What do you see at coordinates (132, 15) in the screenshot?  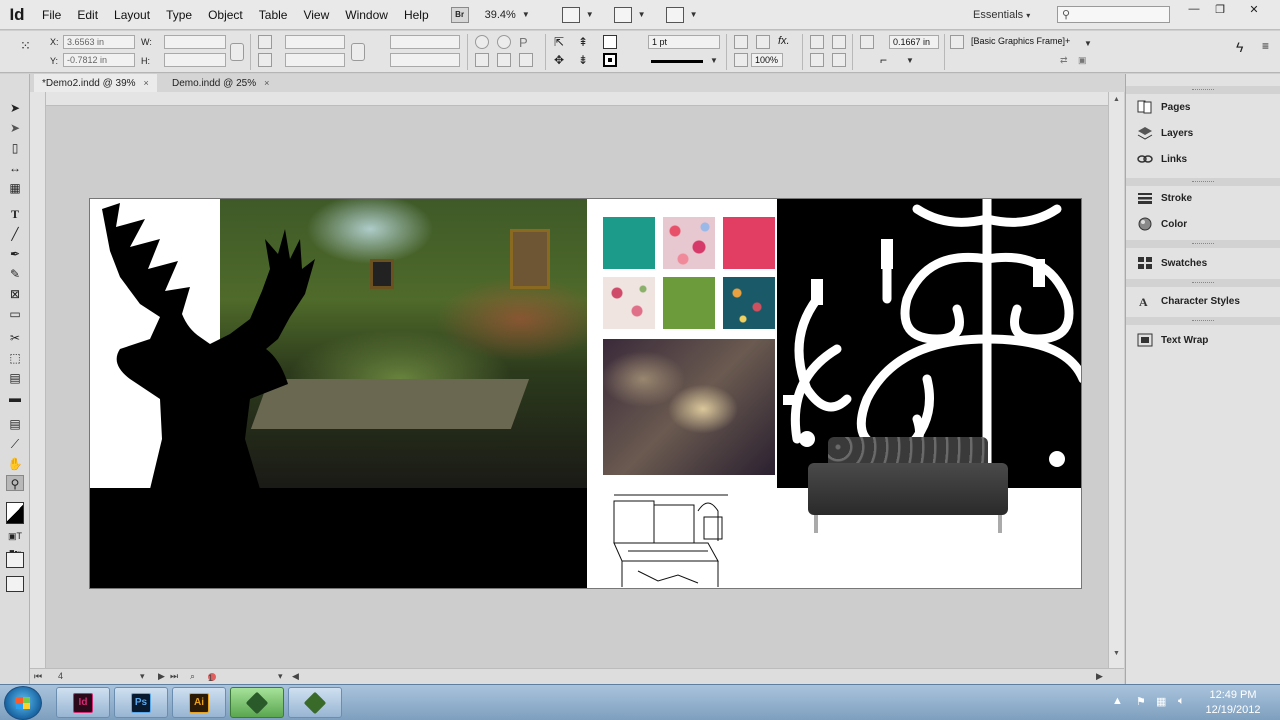 I see `menu-layout: Layout` at bounding box center [132, 15].